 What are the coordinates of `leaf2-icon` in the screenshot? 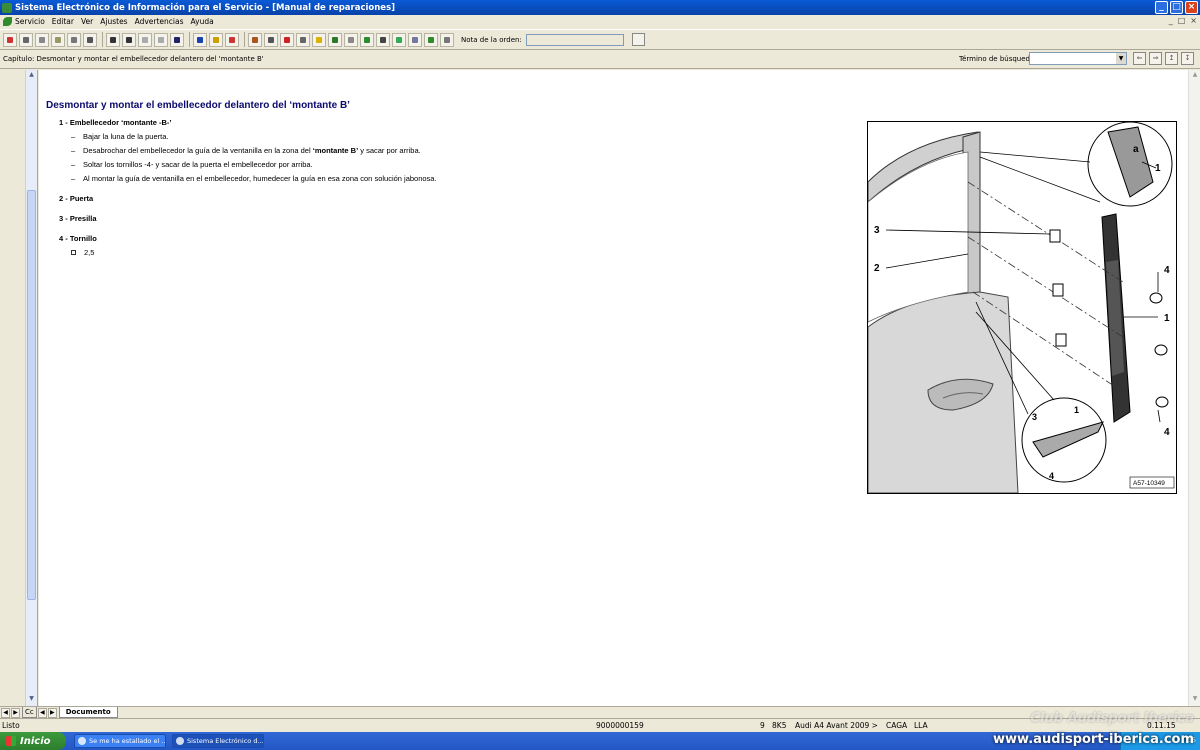 It's located at (367, 39).